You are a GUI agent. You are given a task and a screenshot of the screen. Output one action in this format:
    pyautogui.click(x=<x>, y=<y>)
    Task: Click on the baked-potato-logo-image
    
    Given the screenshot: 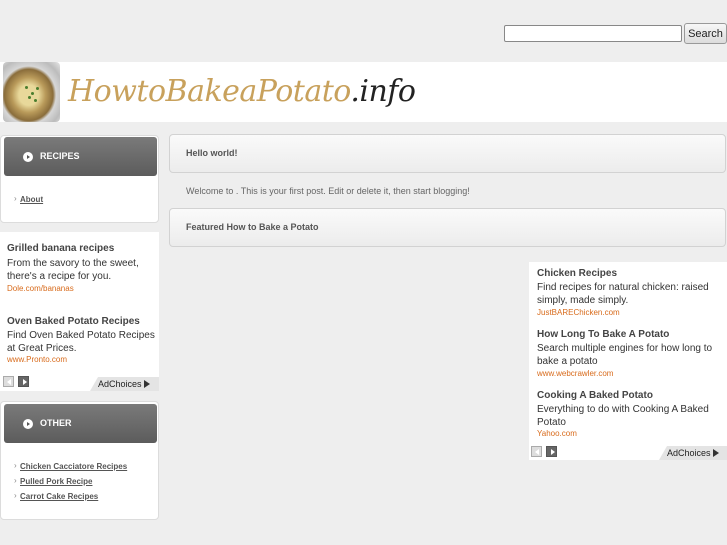 What is the action you would take?
    pyautogui.click(x=31, y=92)
    